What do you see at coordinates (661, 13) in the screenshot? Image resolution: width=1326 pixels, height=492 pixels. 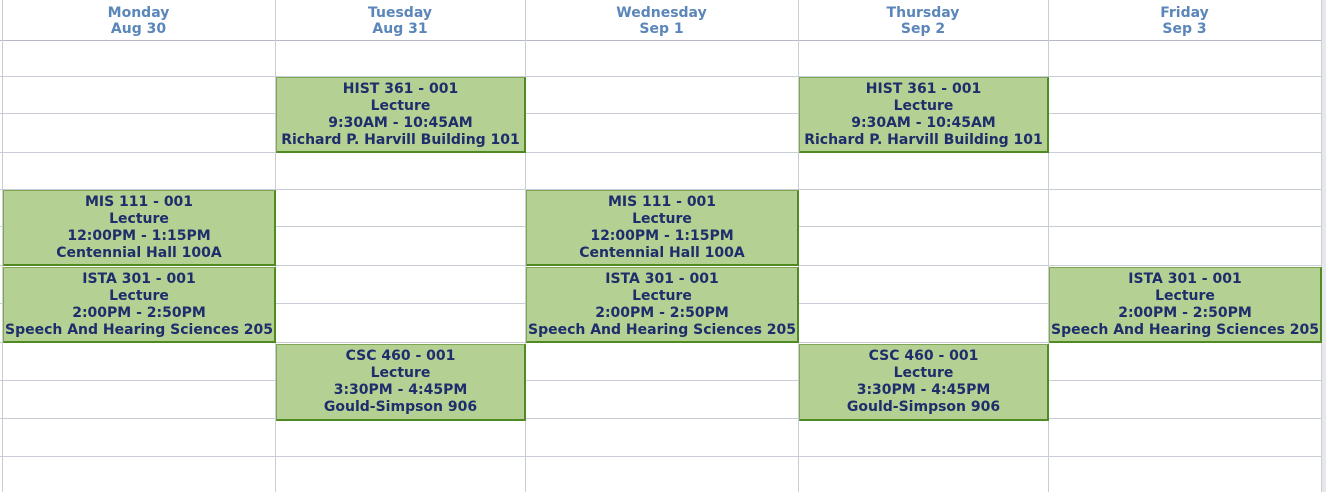 I see `day-name: Wednesday` at bounding box center [661, 13].